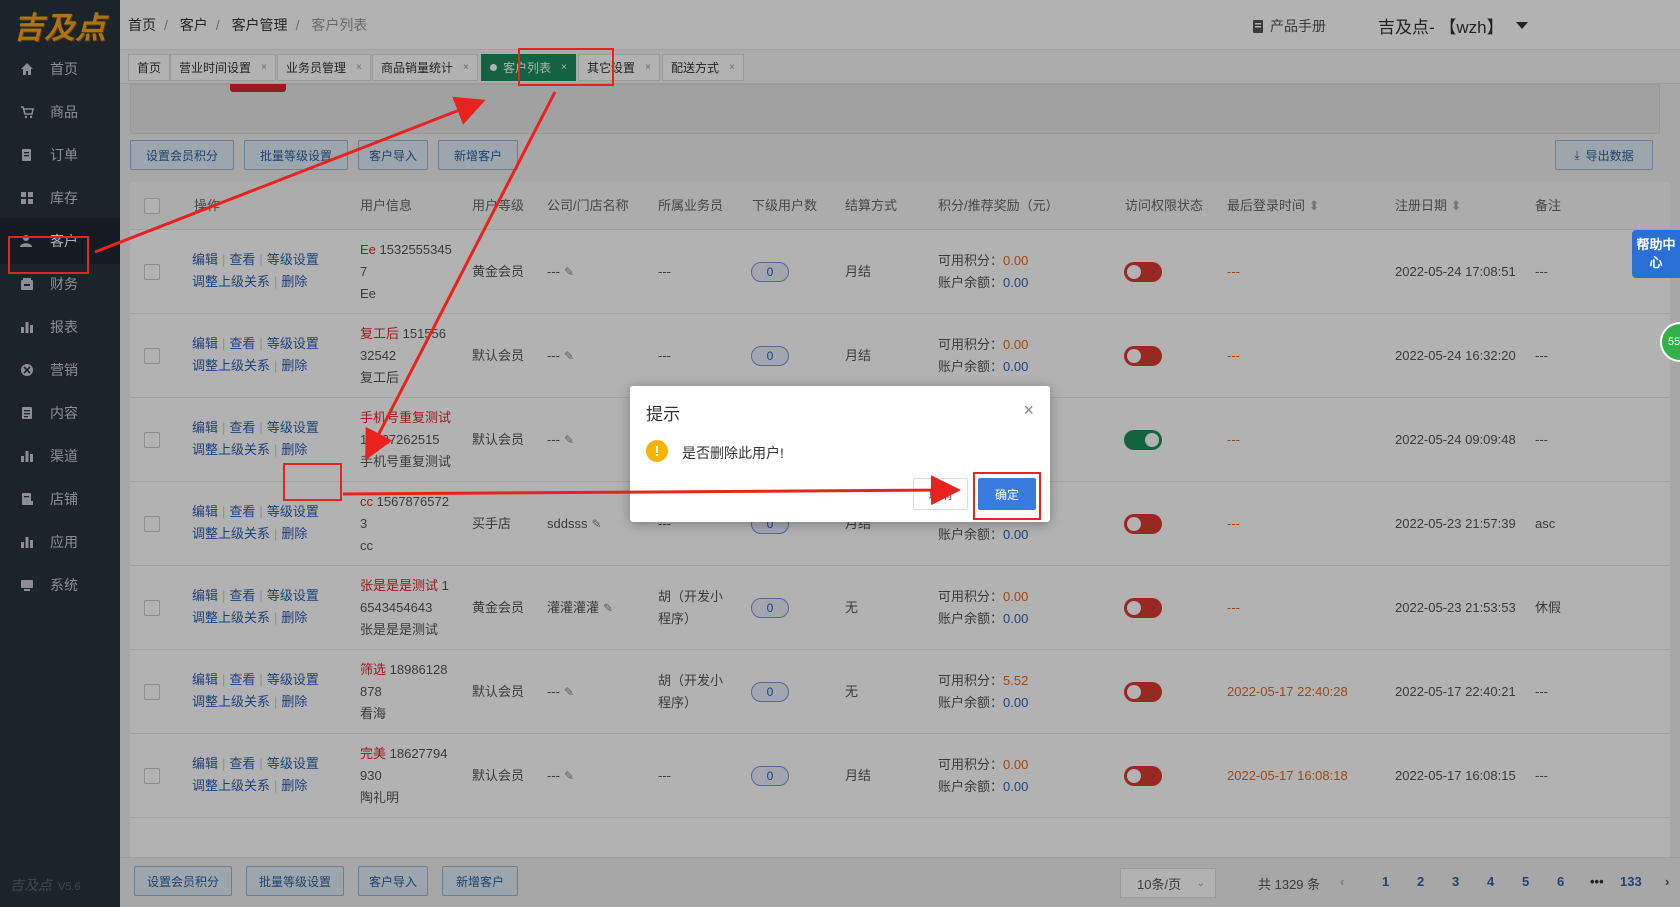  Describe the element at coordinates (566, 67) in the screenshot. I see `annotation-box-customer-tab` at that location.